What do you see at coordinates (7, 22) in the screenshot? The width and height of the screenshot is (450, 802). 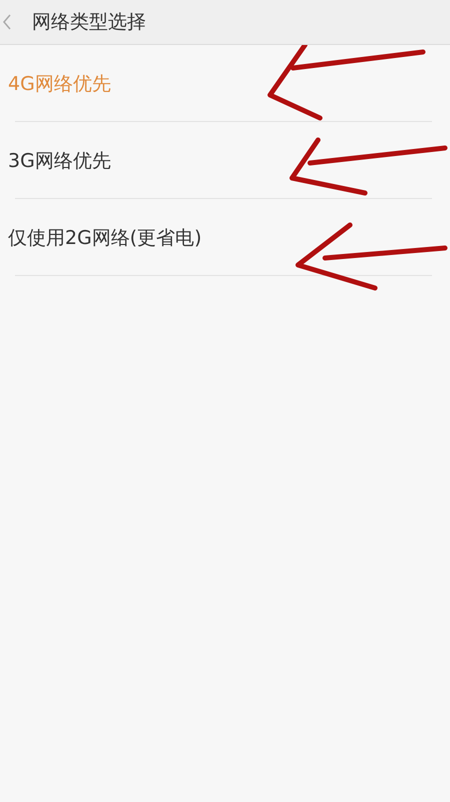 I see `back-icon` at bounding box center [7, 22].